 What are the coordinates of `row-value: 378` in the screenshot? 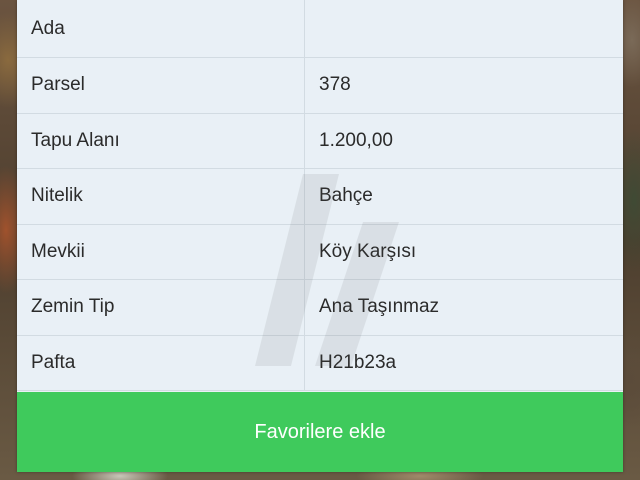 It's located at (335, 85).